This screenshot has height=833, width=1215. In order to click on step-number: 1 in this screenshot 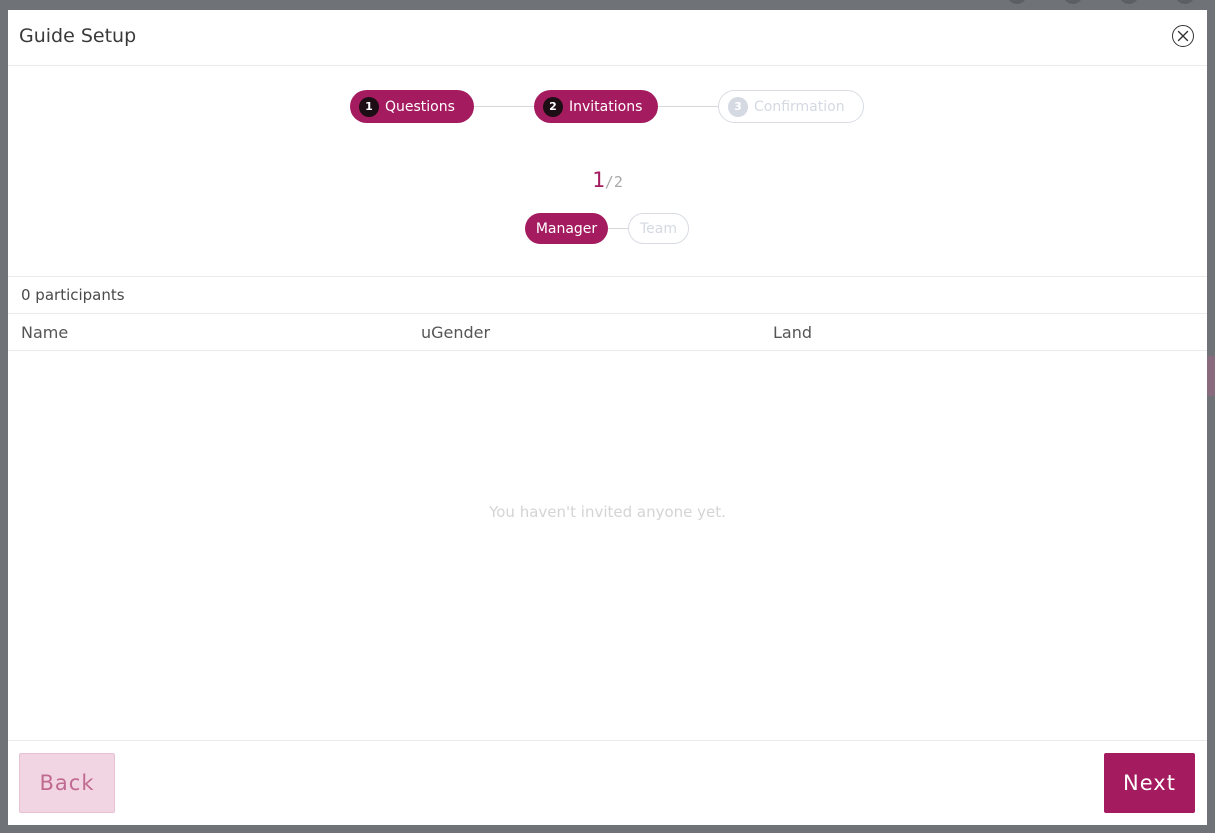, I will do `click(369, 106)`.